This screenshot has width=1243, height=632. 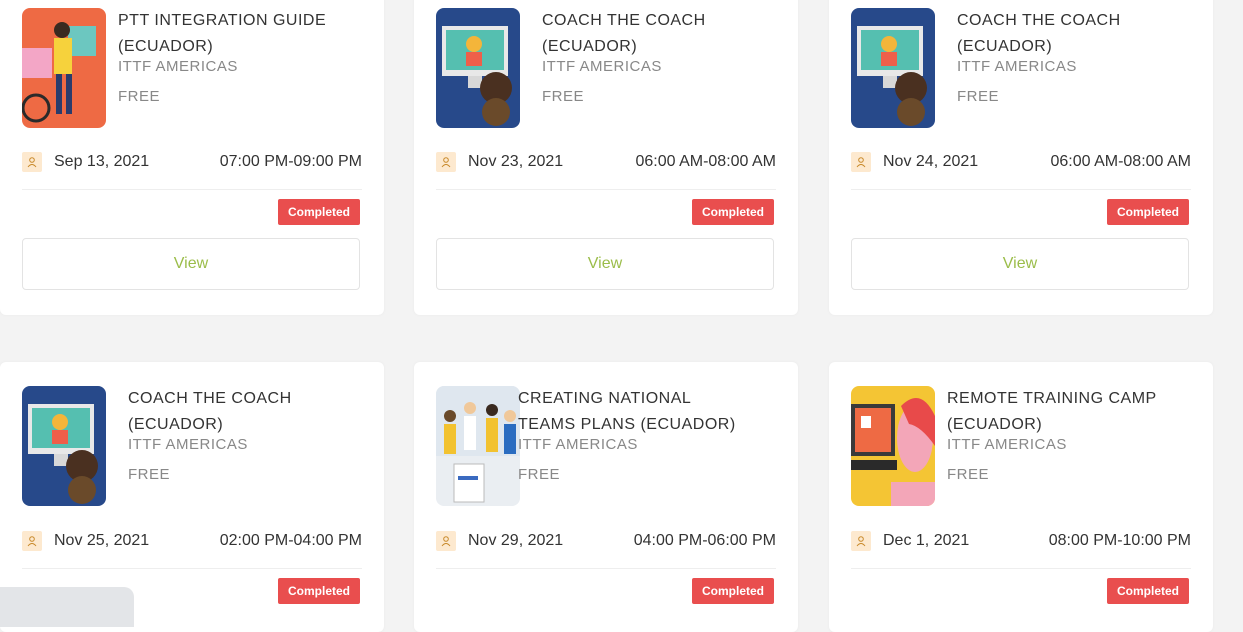 What do you see at coordinates (192, 541) in the screenshot?
I see `event-meta: Nov 25, 2021 02:00 PM-04:00 PM` at bounding box center [192, 541].